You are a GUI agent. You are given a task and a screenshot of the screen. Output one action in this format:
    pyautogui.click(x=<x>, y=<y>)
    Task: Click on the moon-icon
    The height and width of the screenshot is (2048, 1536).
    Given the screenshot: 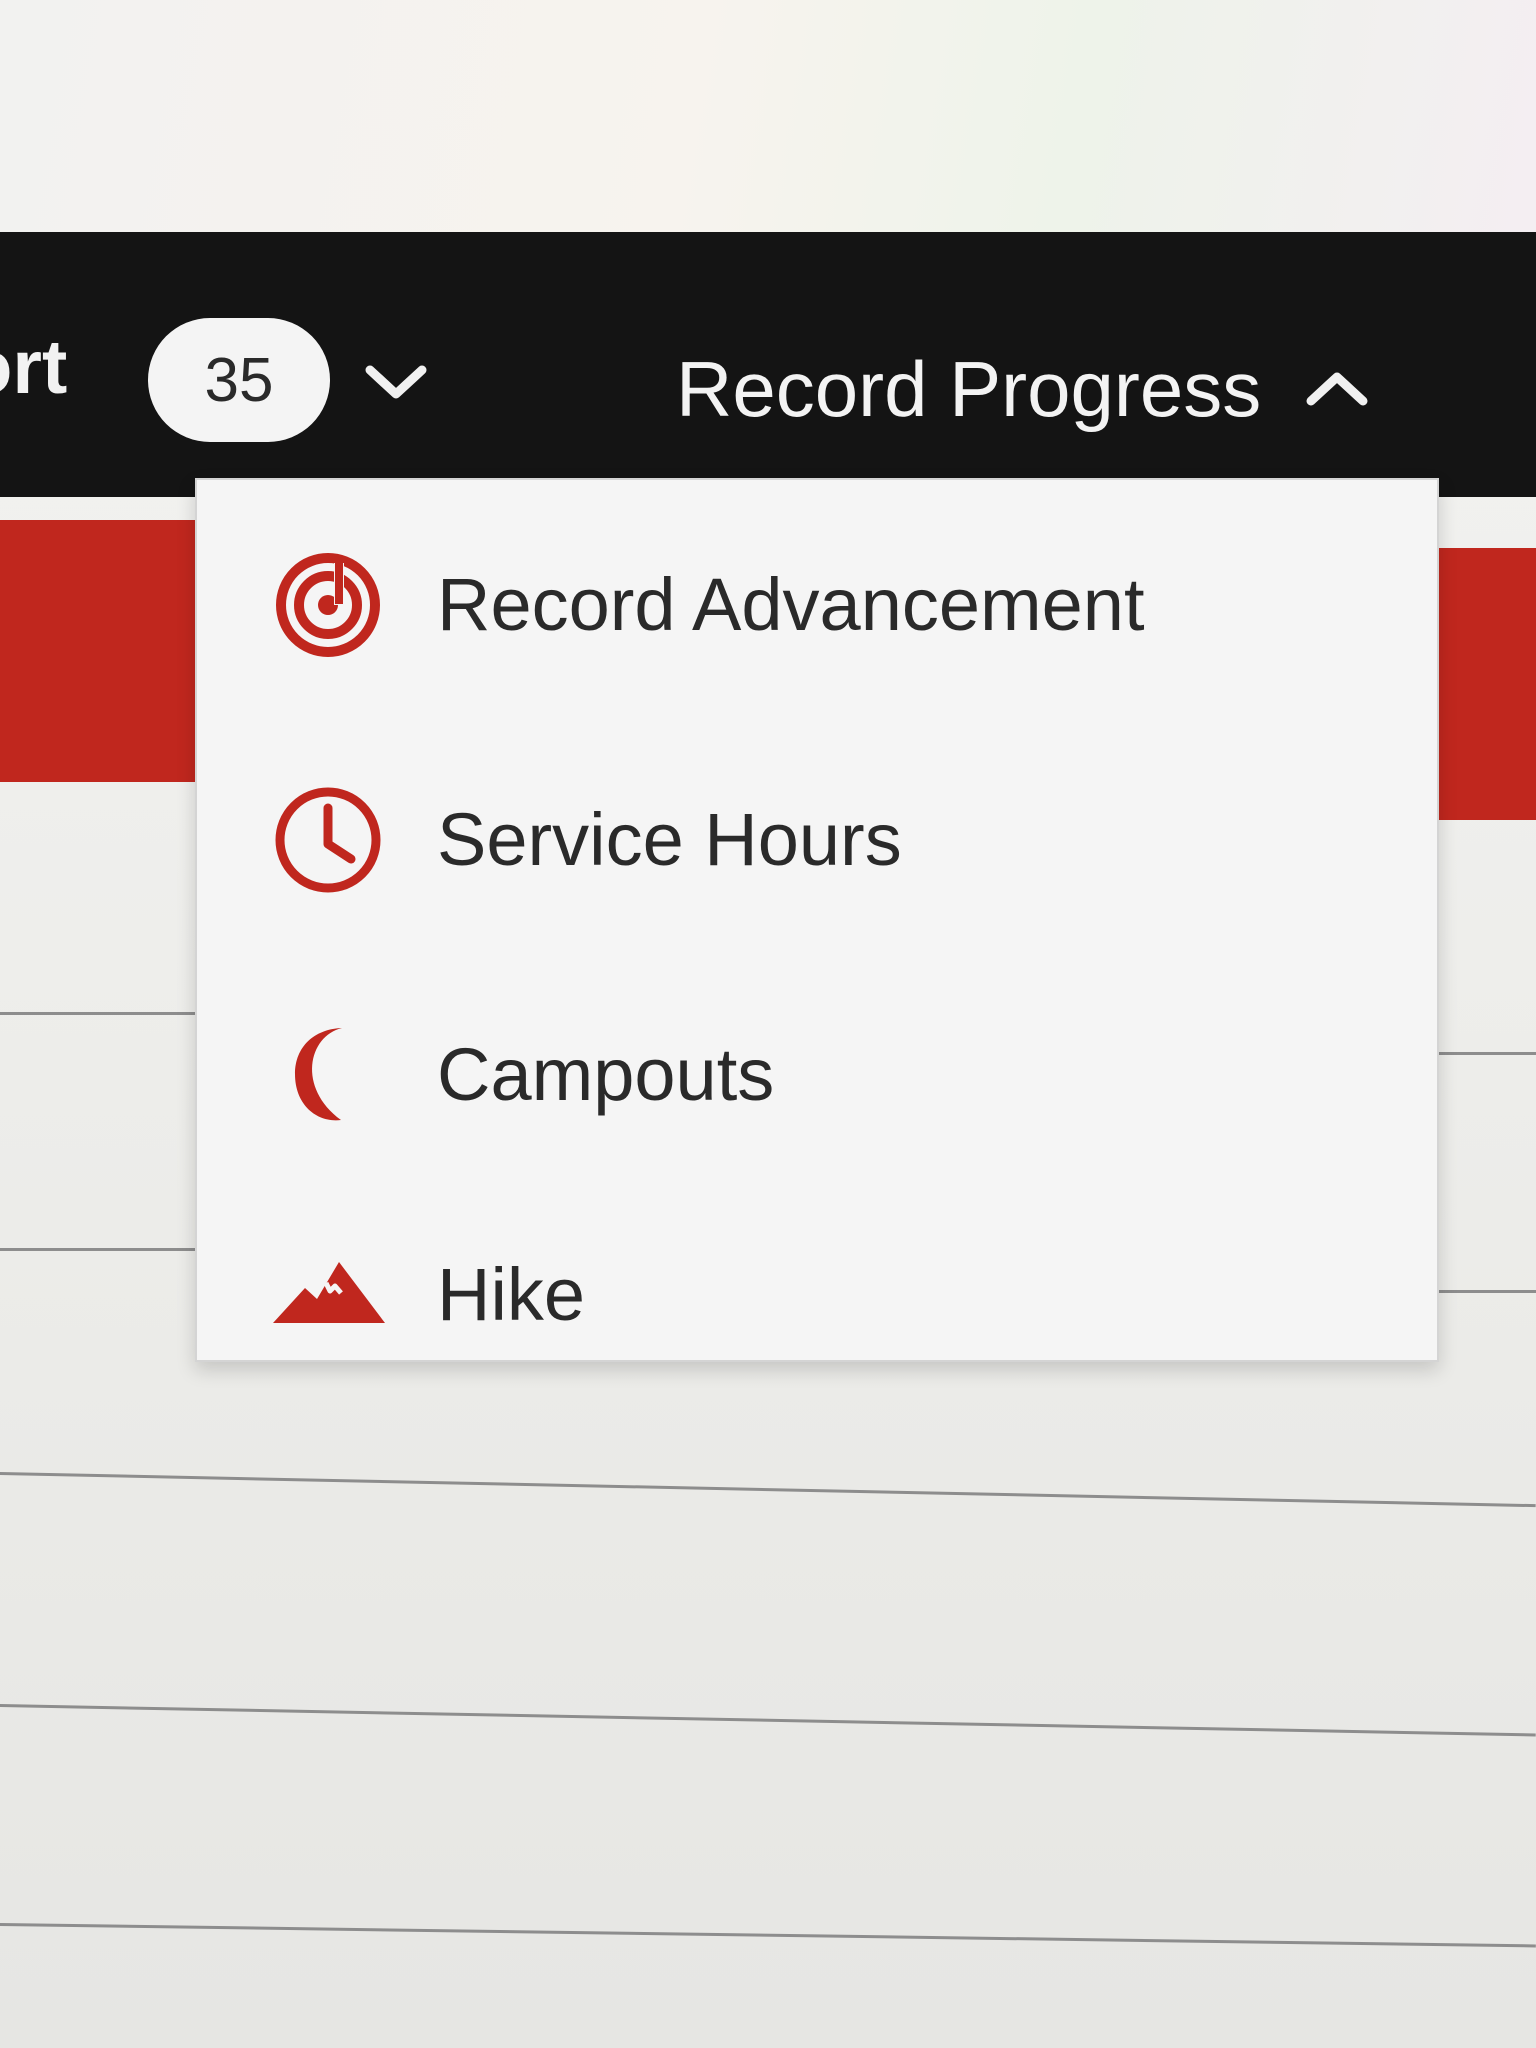 What is the action you would take?
    pyautogui.click(x=328, y=1075)
    